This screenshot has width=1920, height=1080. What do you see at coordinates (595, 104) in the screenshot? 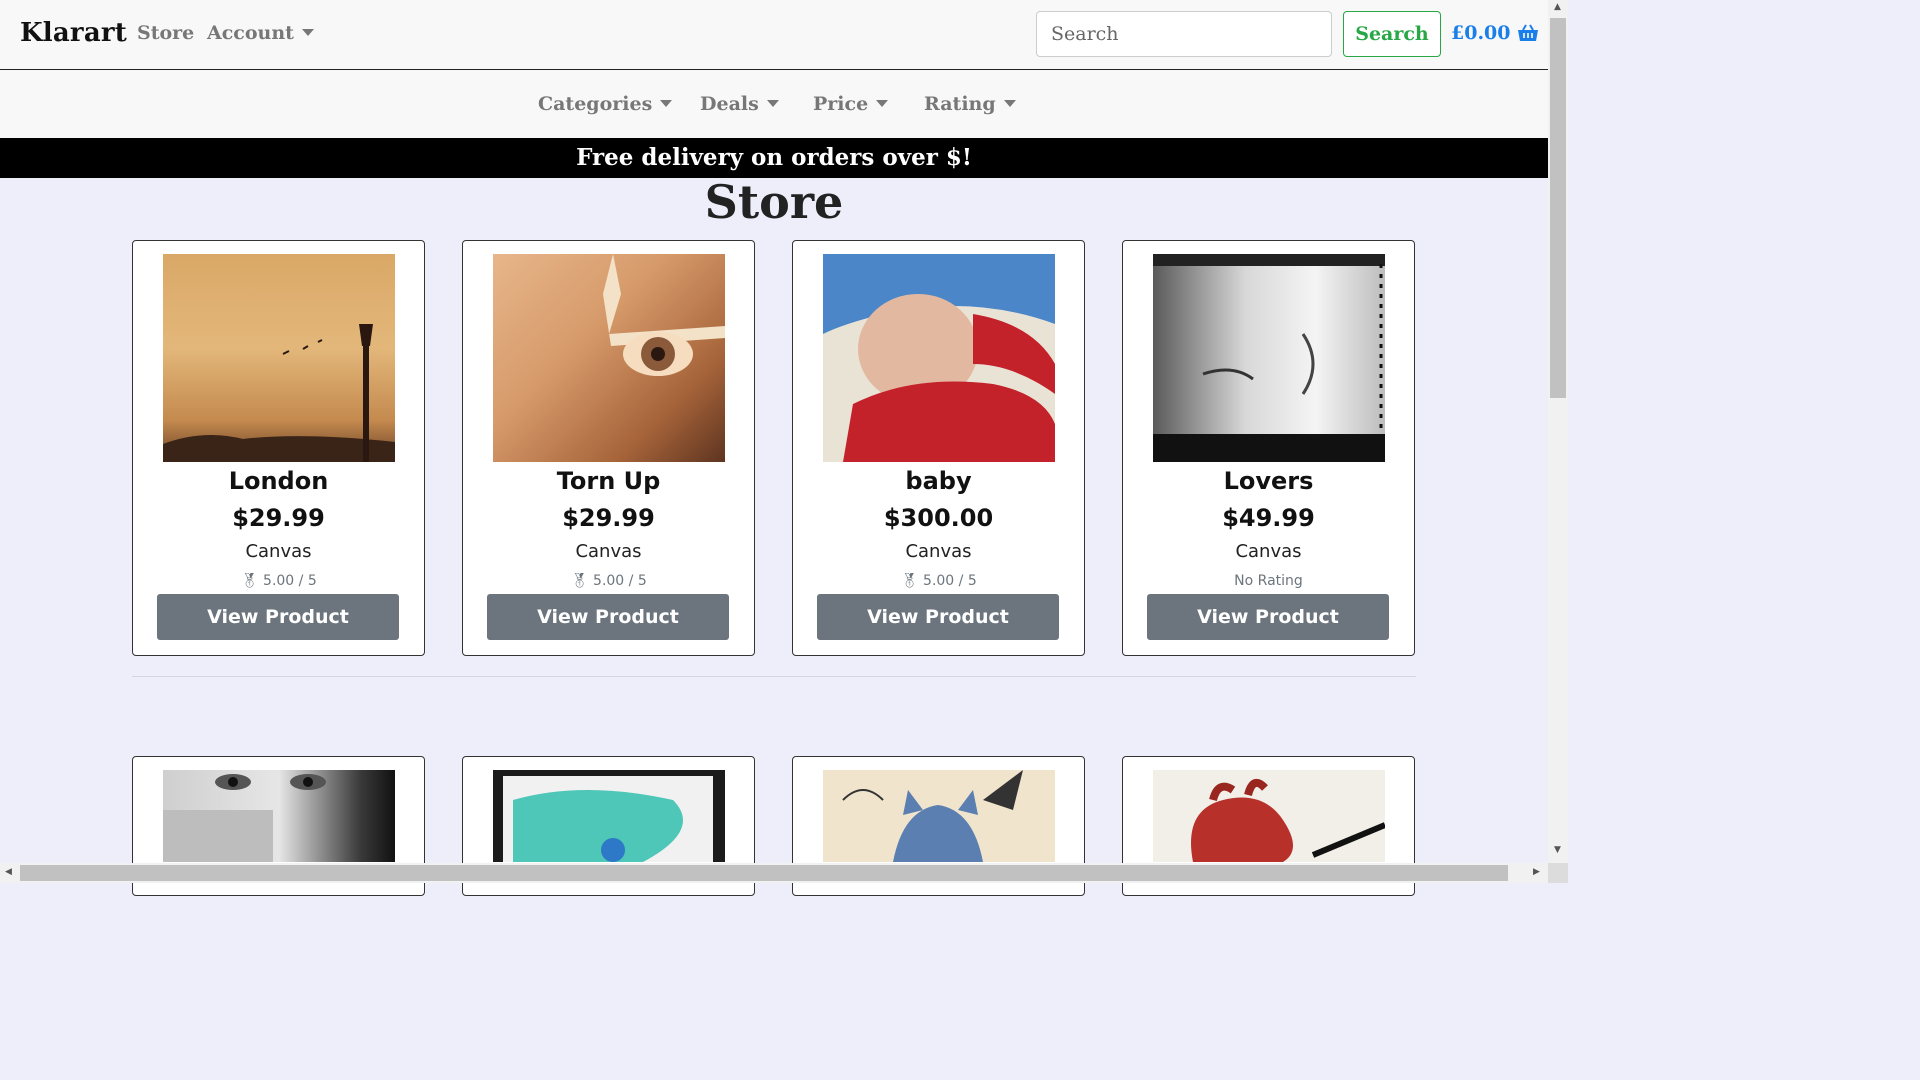
I see `categories-label: Categories` at bounding box center [595, 104].